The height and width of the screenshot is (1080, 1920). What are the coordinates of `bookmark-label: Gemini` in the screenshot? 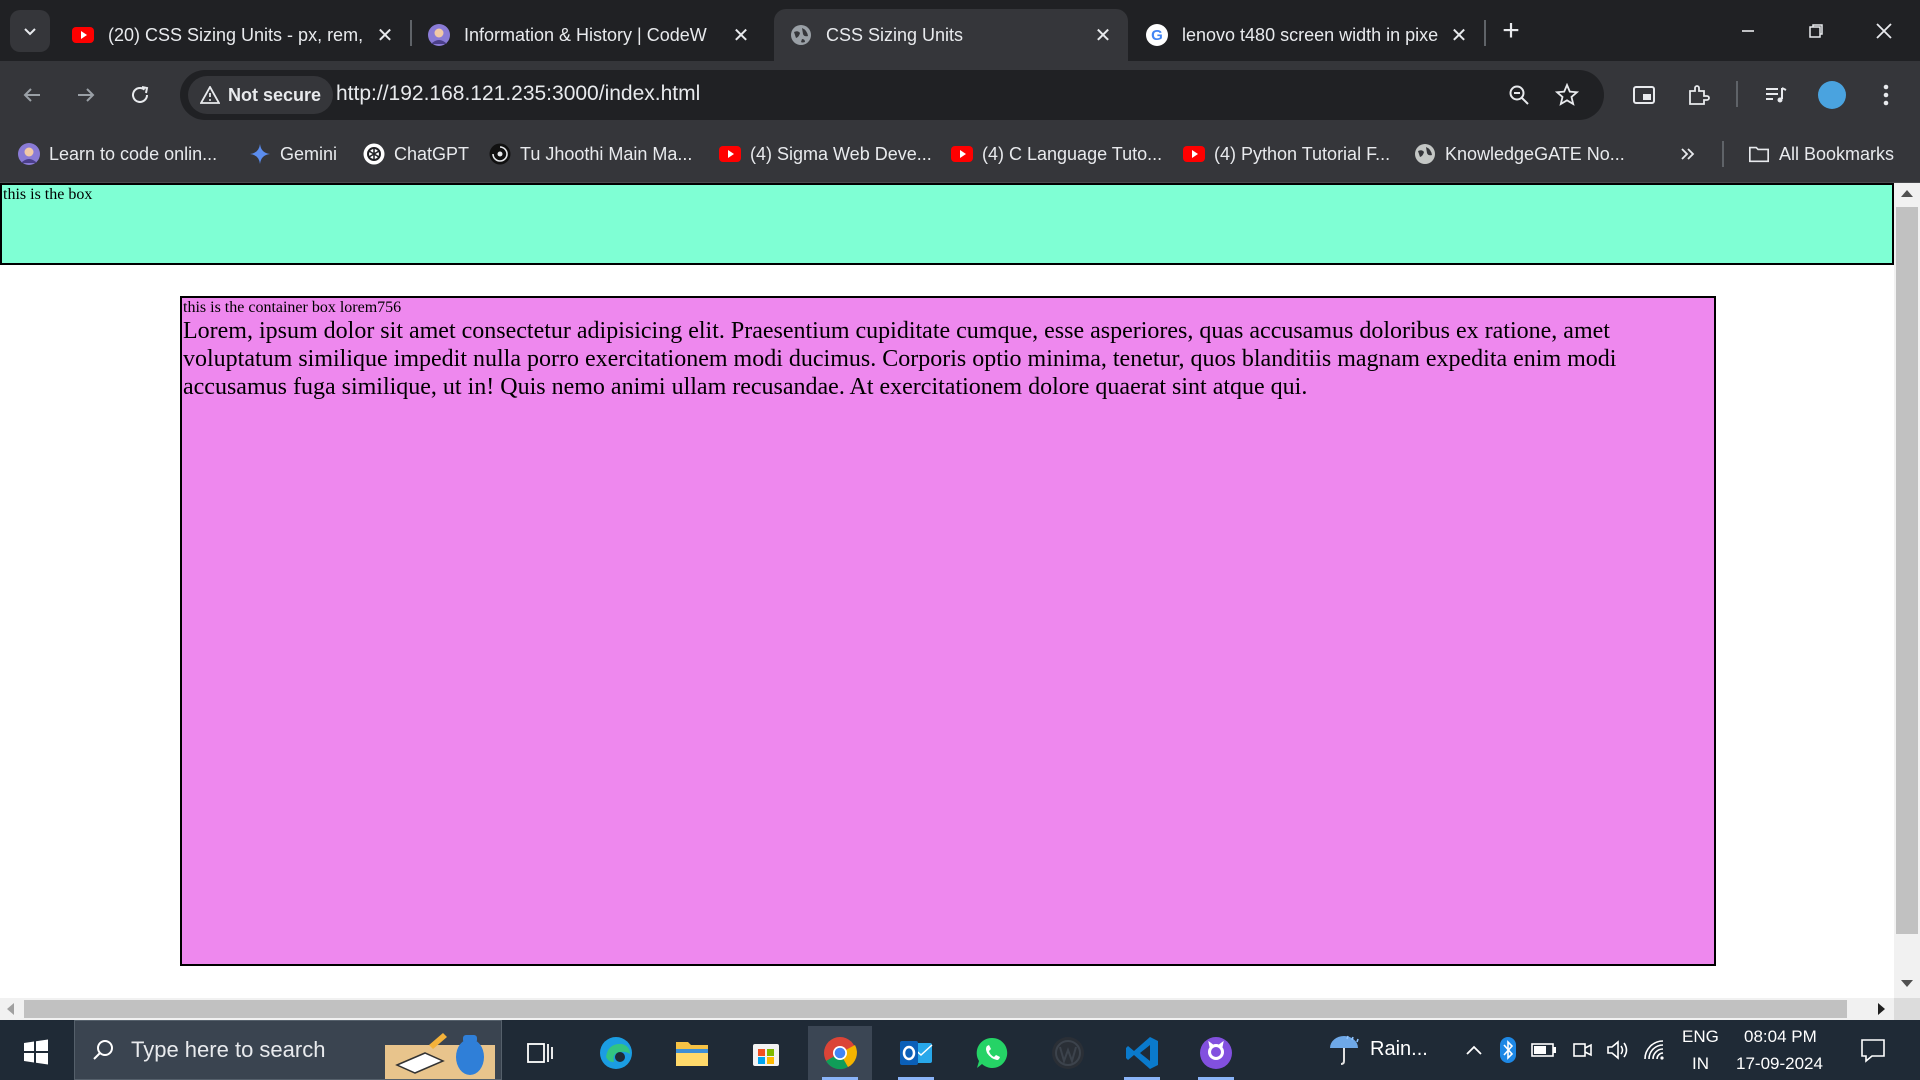 It's located at (309, 153).